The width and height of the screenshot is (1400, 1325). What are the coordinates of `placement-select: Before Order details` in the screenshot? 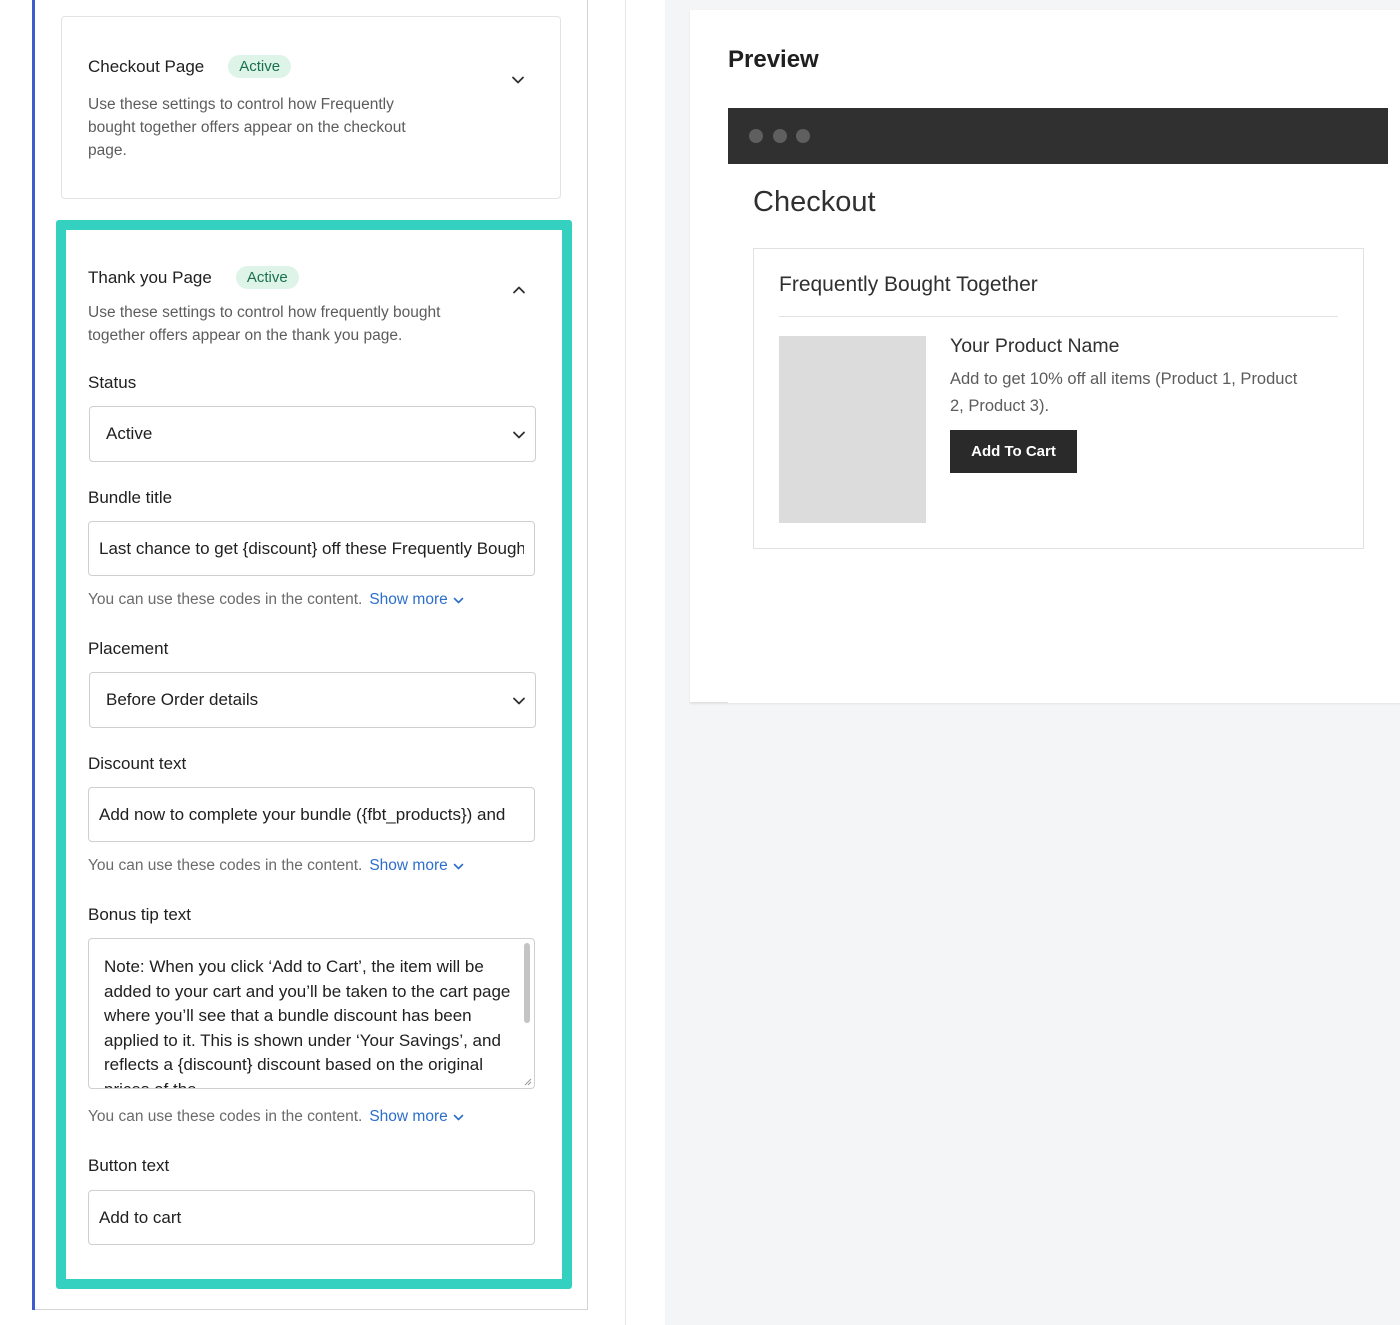 It's located at (312, 700).